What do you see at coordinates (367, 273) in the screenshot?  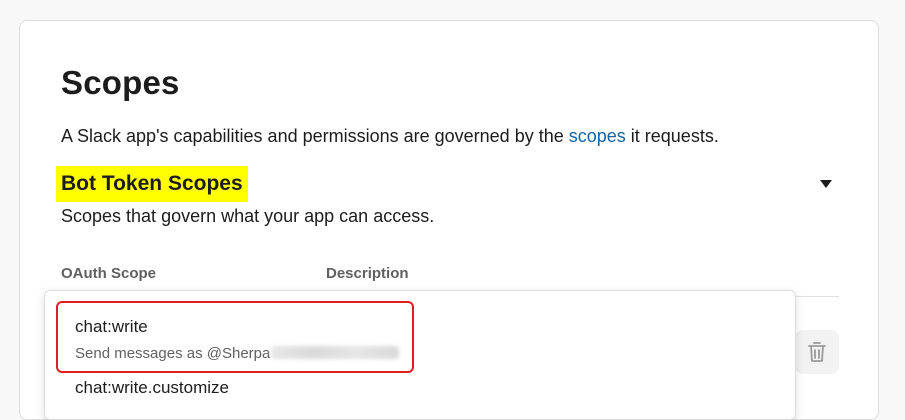 I see `column-header-description: Description` at bounding box center [367, 273].